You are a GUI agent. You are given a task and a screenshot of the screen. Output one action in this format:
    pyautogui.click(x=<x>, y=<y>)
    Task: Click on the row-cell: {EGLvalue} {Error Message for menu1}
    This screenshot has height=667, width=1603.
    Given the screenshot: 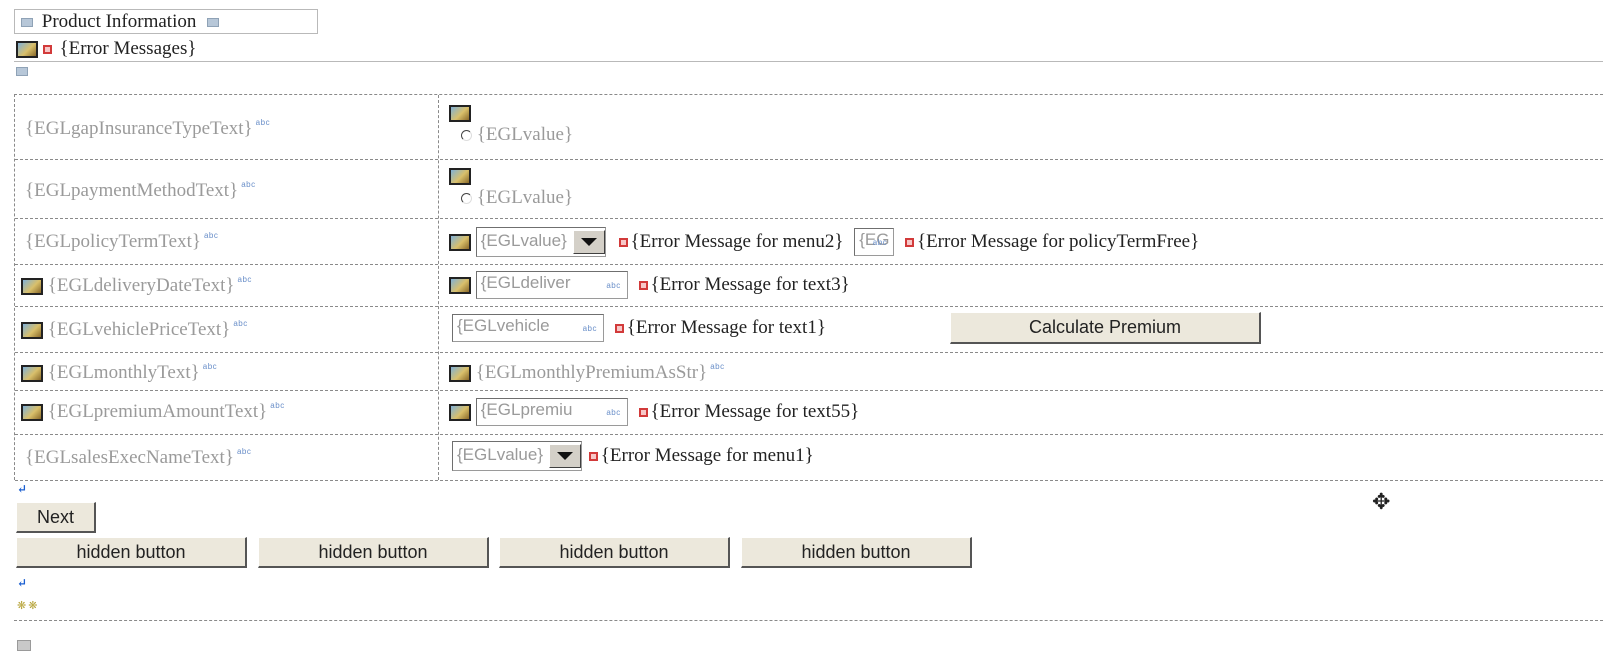 What is the action you would take?
    pyautogui.click(x=633, y=456)
    